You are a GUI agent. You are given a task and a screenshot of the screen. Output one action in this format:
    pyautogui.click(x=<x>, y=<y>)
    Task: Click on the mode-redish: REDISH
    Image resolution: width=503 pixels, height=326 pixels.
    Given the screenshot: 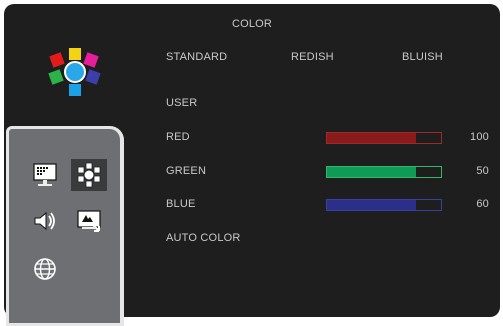 What is the action you would take?
    pyautogui.click(x=312, y=57)
    